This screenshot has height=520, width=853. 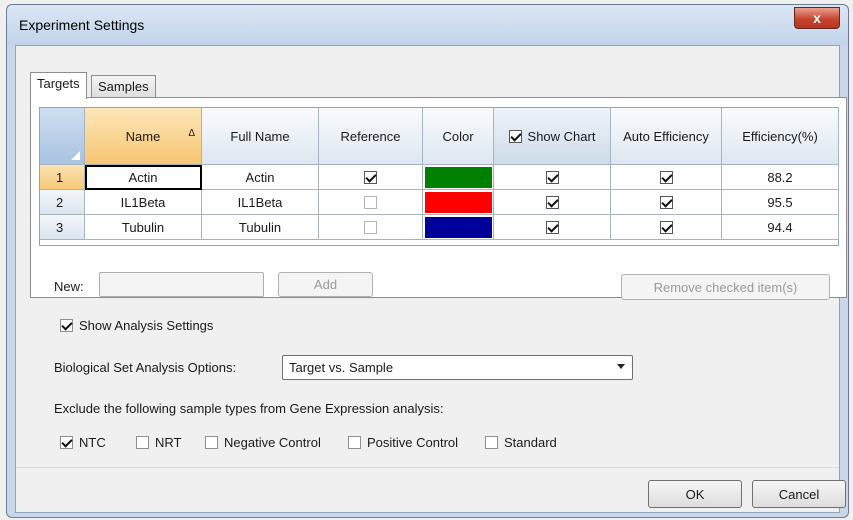 I want to click on column-header-efficiency-label: Efficiency(%), so click(x=780, y=136).